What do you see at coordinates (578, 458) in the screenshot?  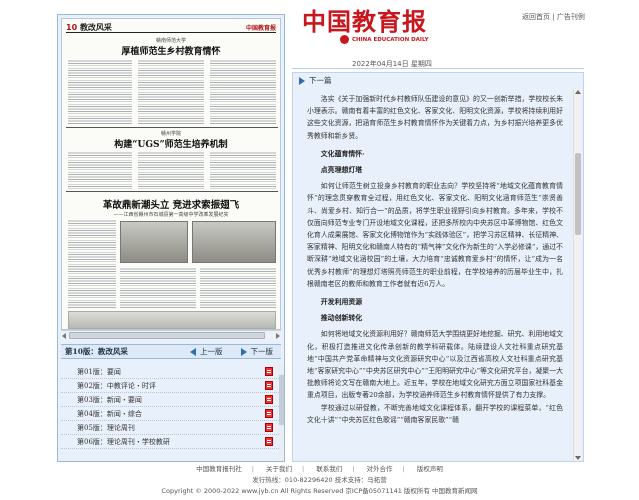 I see `scroll-down-icon` at bounding box center [578, 458].